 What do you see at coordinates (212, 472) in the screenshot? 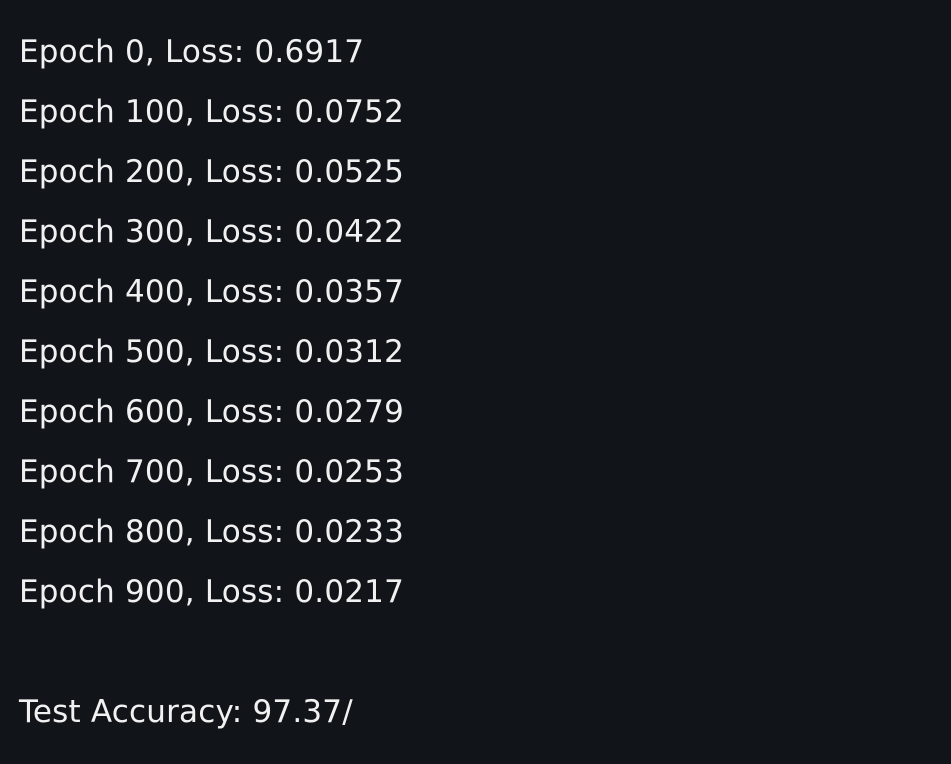
I see `epoch-loss-line: Epoch 700, Loss: 0.0253` at bounding box center [212, 472].